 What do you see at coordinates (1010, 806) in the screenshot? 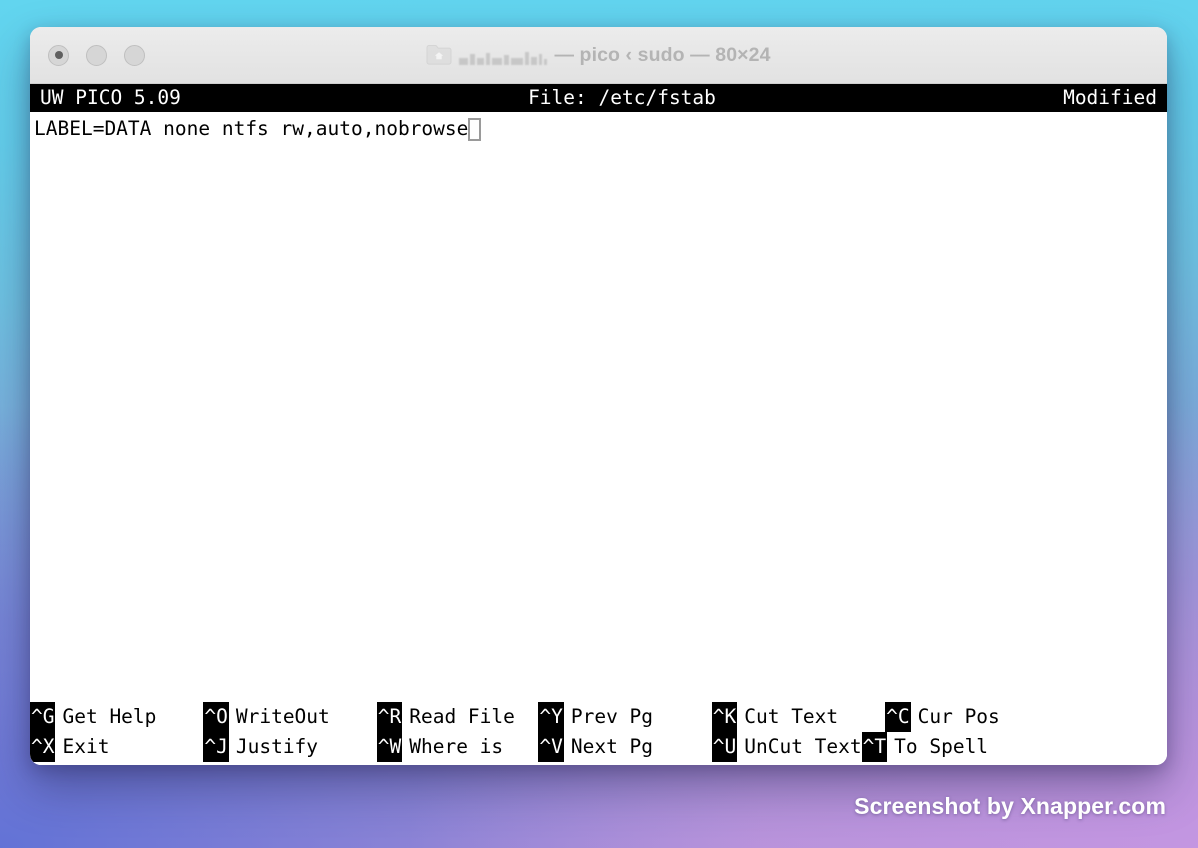
I see `xnapper-watermark: Screenshot by Xnapper.com` at bounding box center [1010, 806].